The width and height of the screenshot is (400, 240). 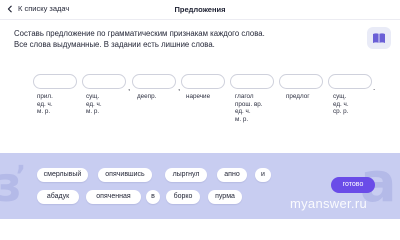 I want to click on slot-label-2: сущ. ед. ч. м. р., so click(x=94, y=104).